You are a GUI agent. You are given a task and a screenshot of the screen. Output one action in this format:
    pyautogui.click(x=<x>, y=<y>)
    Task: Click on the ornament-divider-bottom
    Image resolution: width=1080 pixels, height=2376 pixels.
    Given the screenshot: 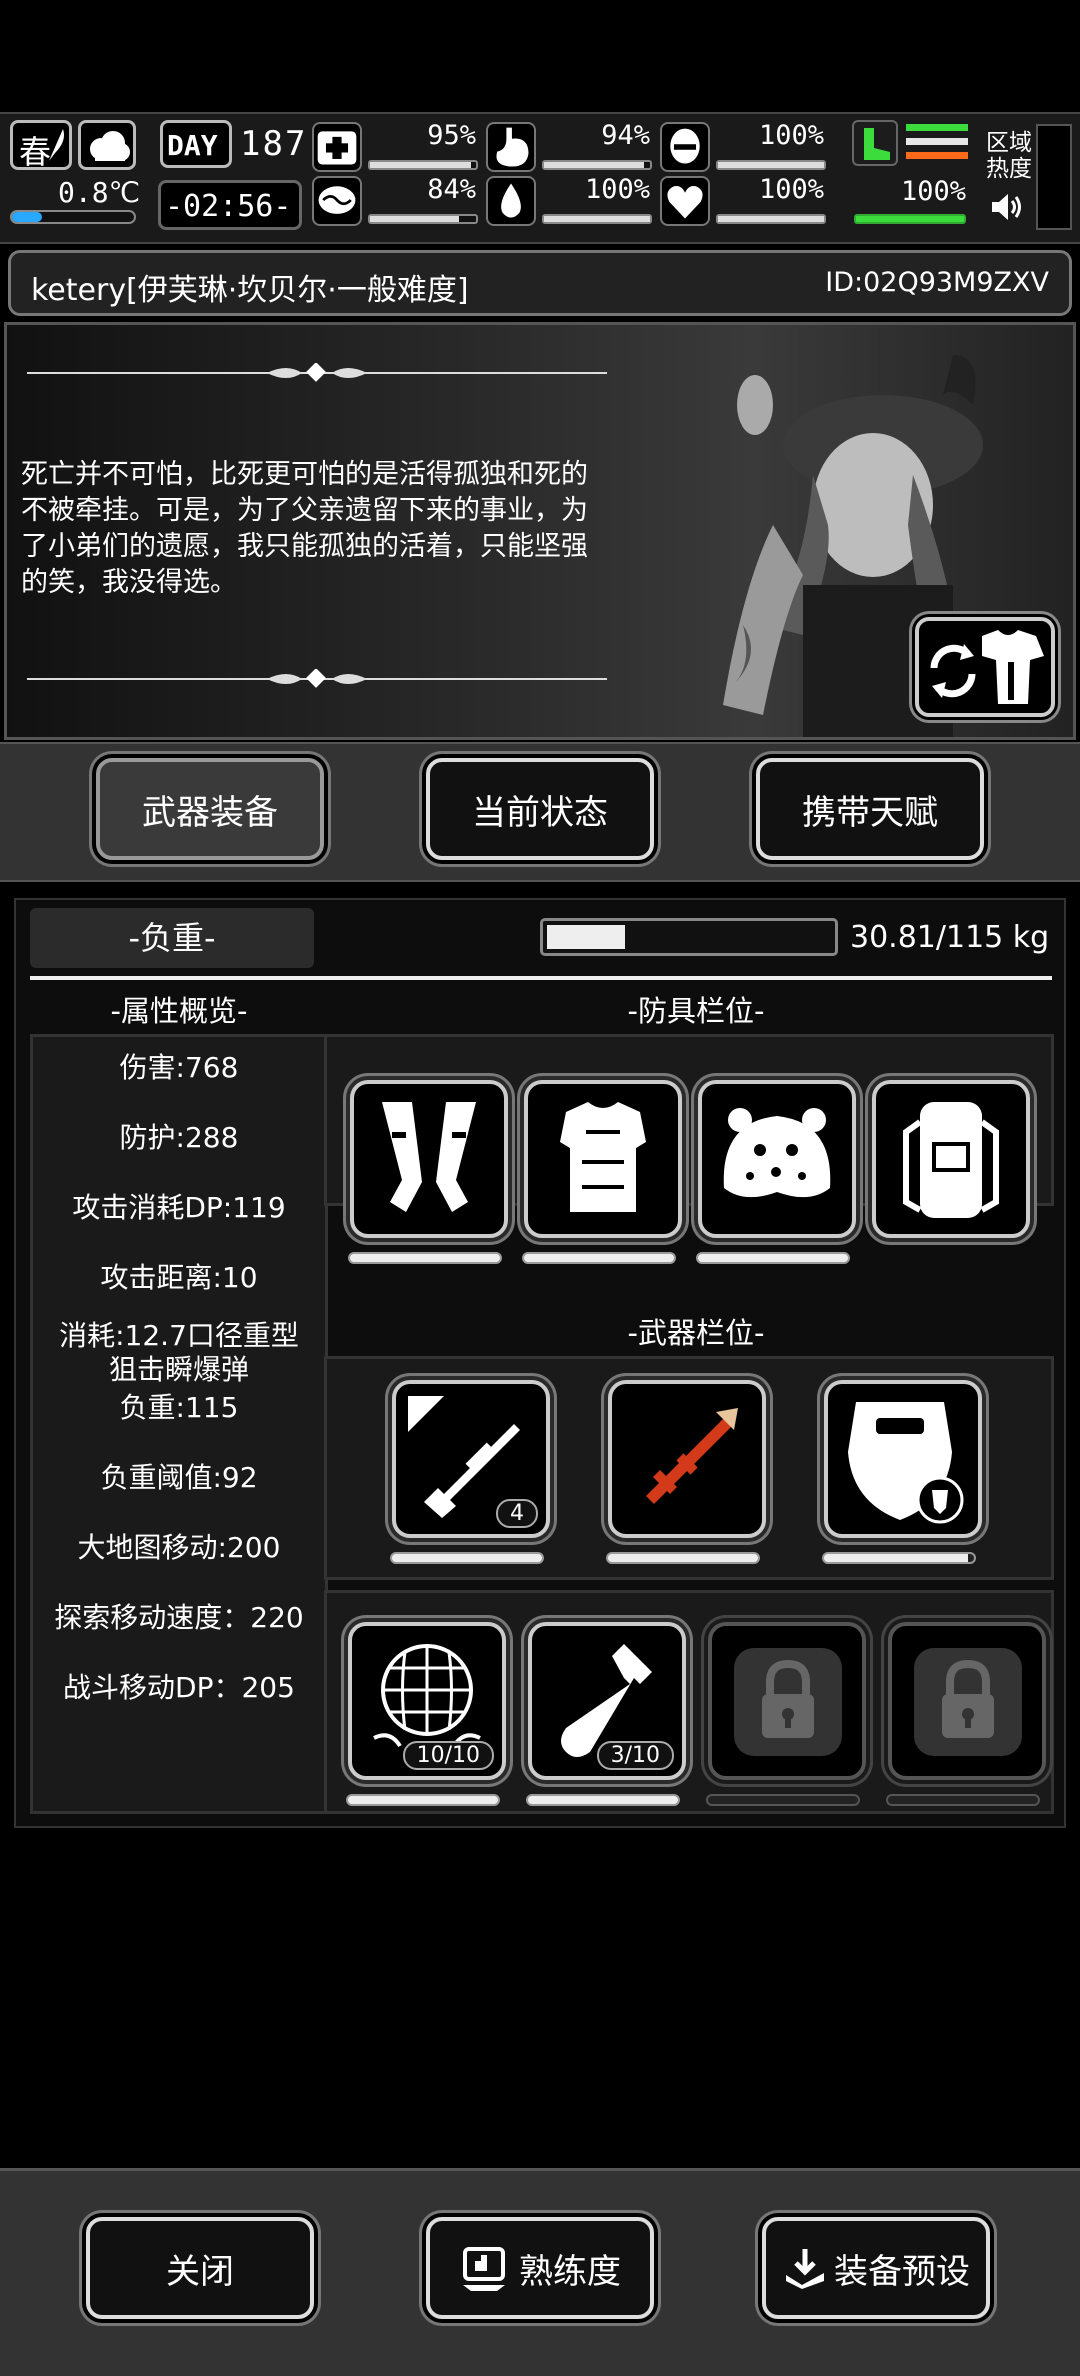 What is the action you would take?
    pyautogui.click(x=317, y=678)
    